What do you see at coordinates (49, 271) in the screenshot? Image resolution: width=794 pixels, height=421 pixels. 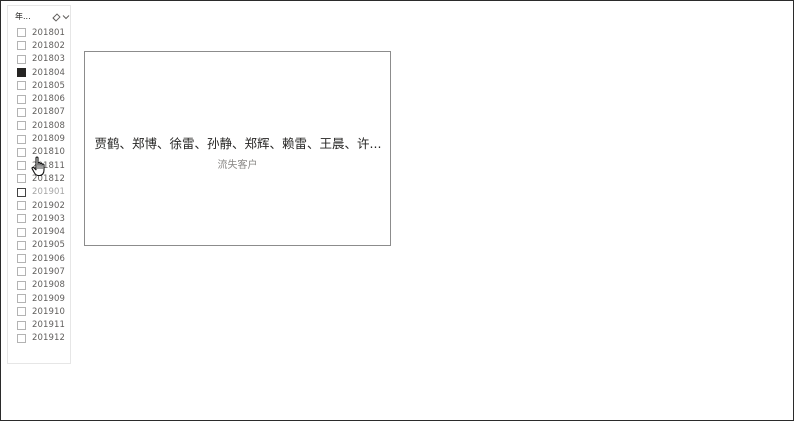 I see `slicer-item-label: 201907` at bounding box center [49, 271].